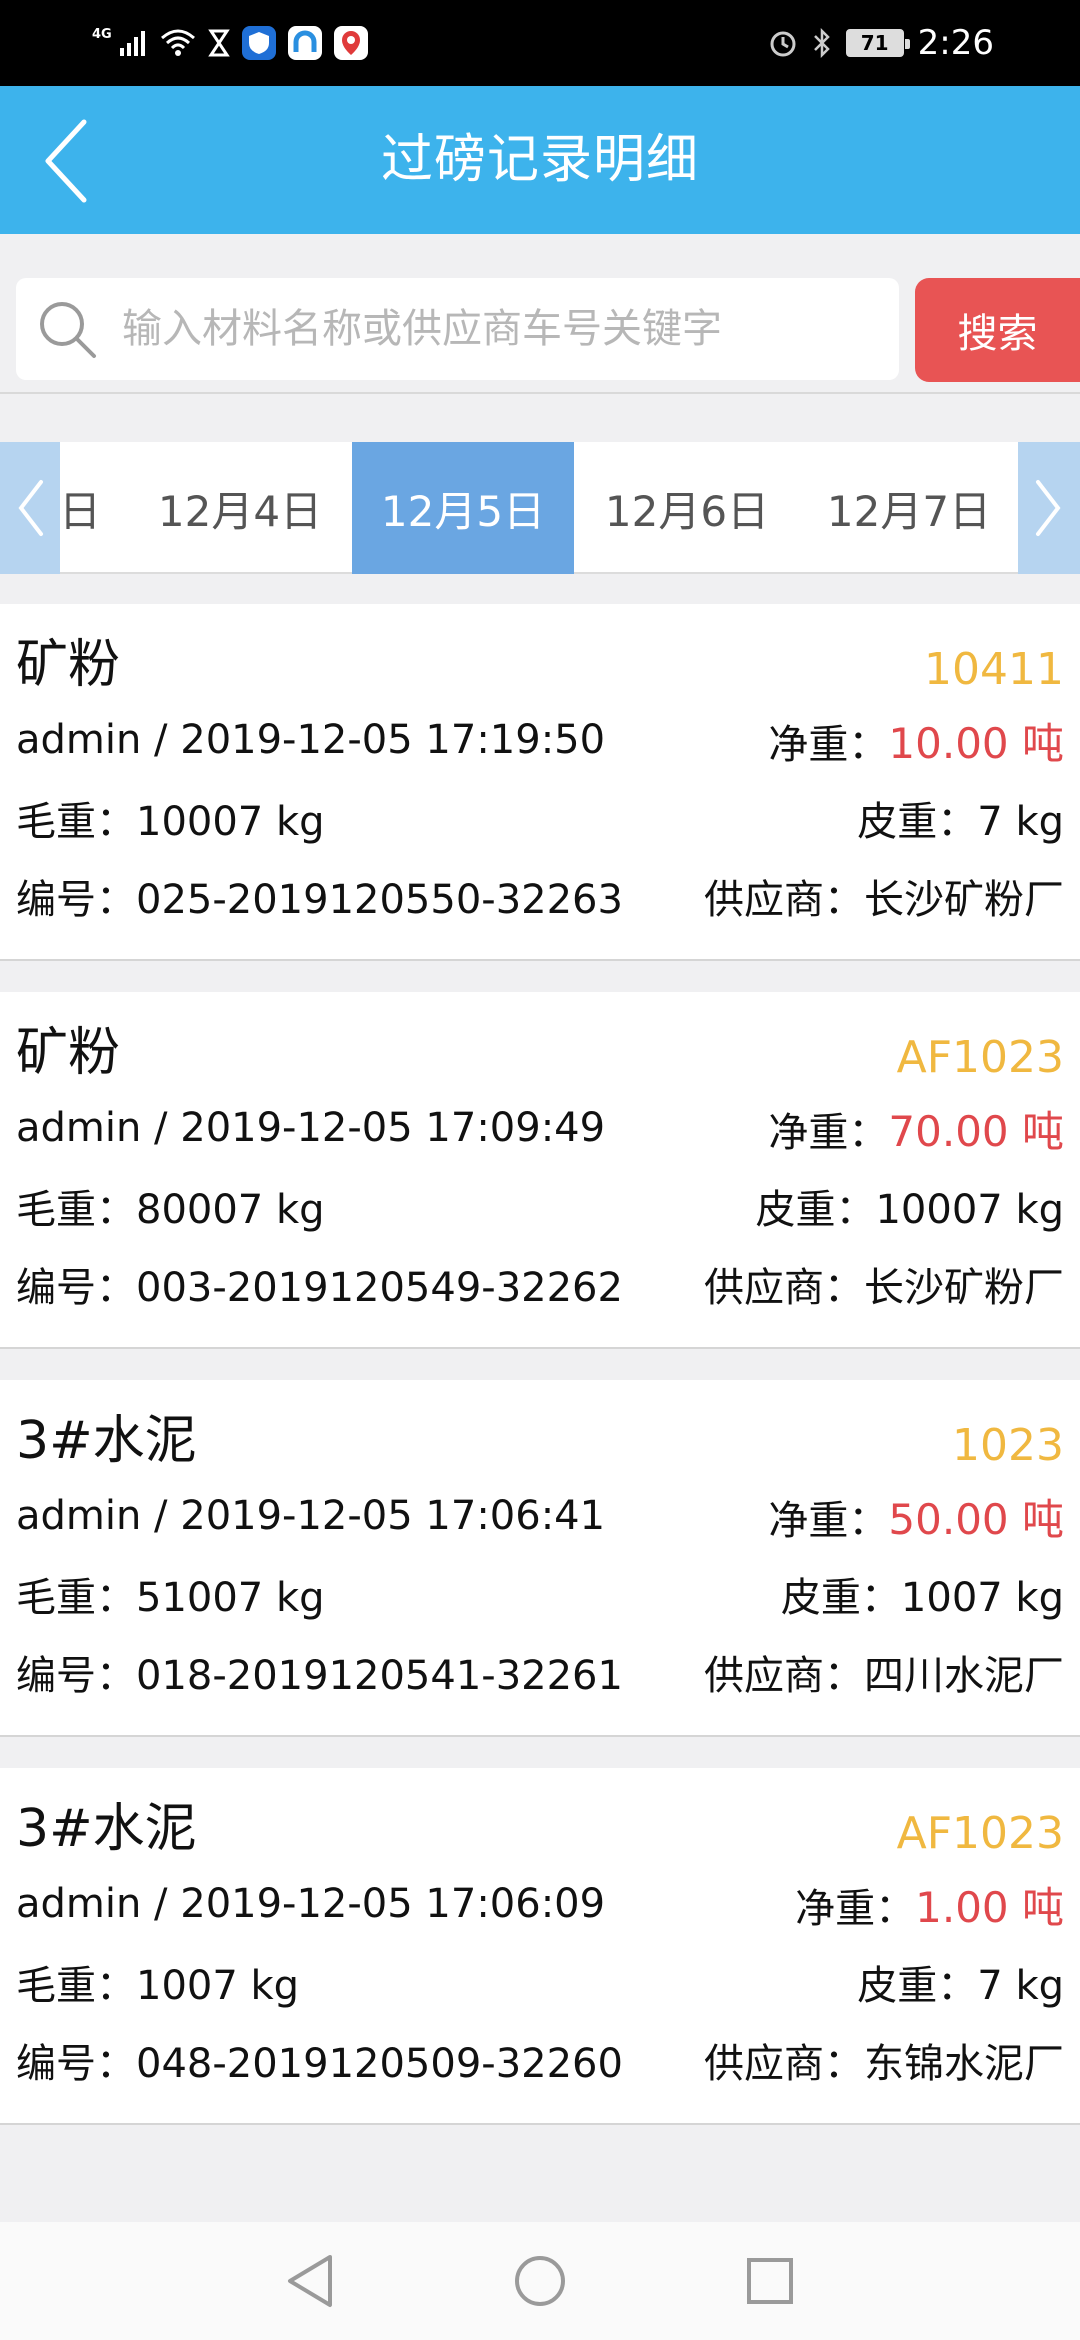 The width and height of the screenshot is (1080, 2340). I want to click on gross-weight: 毛重：10007 kg, so click(170, 822).